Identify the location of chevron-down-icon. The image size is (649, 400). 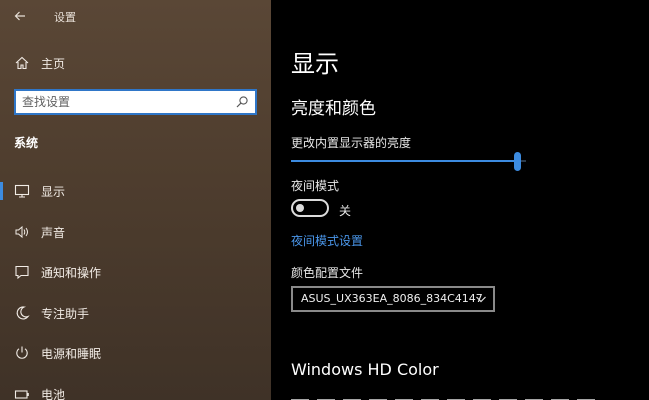
(481, 299).